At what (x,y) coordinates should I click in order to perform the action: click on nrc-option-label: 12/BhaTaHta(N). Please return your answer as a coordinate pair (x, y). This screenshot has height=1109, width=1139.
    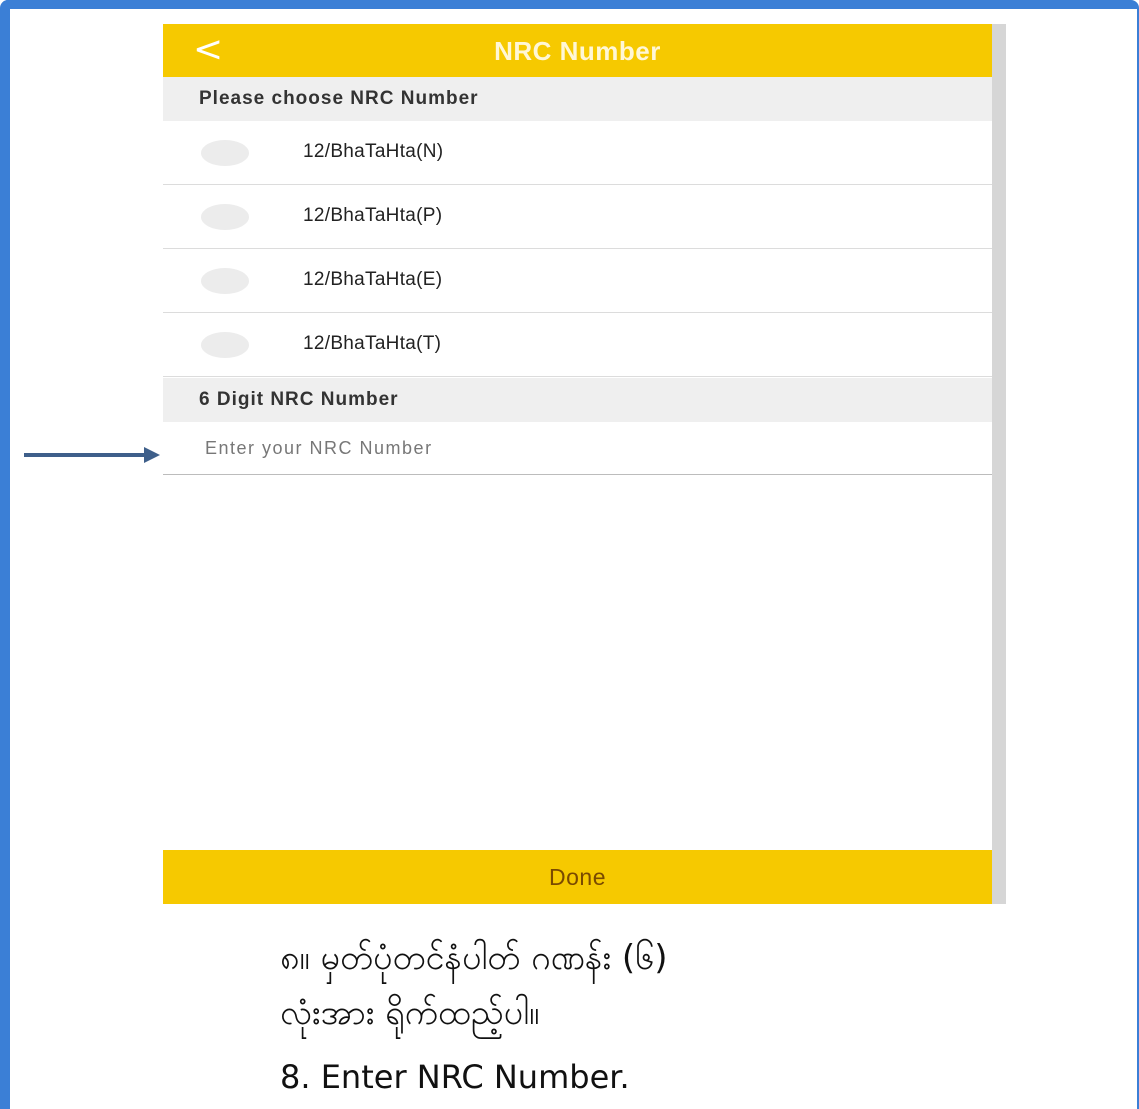
    Looking at the image, I should click on (373, 151).